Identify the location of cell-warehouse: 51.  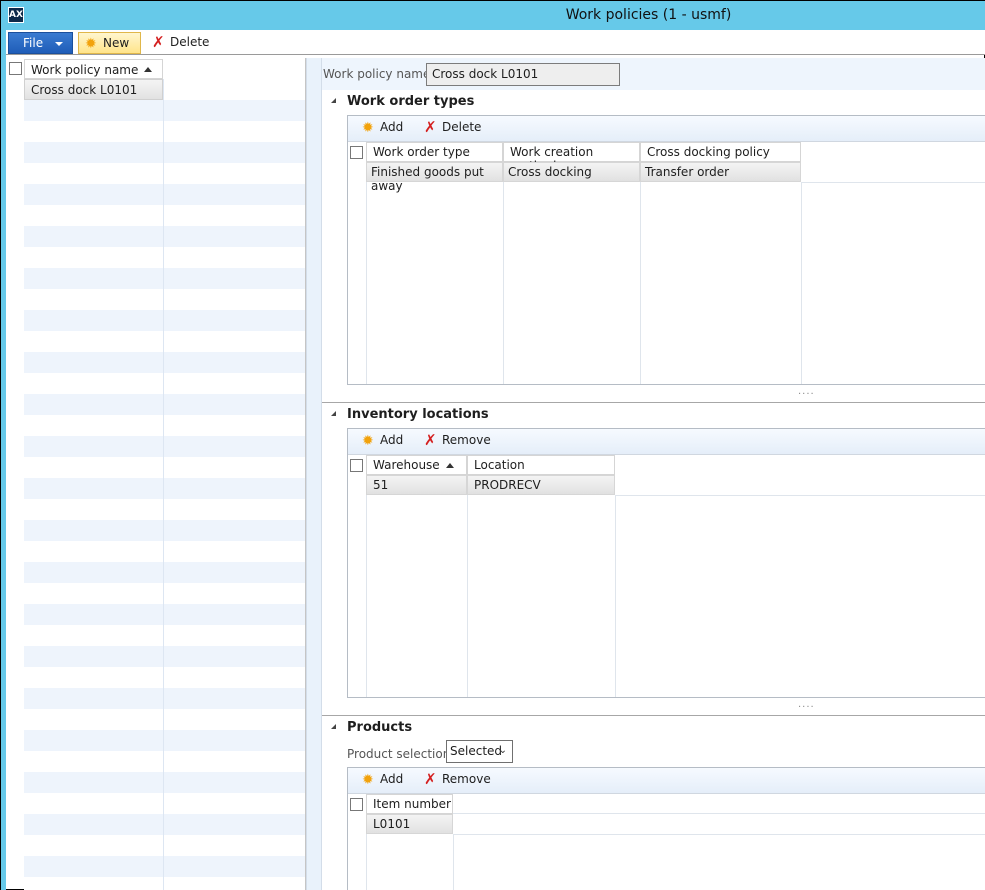
(416, 485).